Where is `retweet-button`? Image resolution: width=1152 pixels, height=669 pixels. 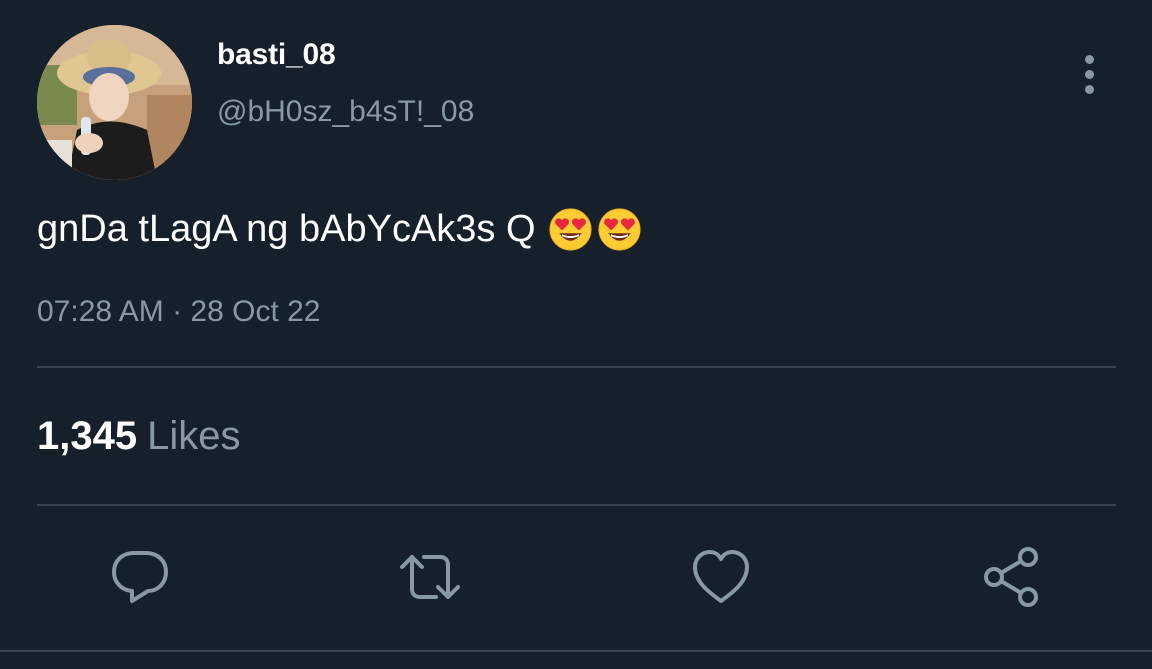
retweet-button is located at coordinates (430, 577).